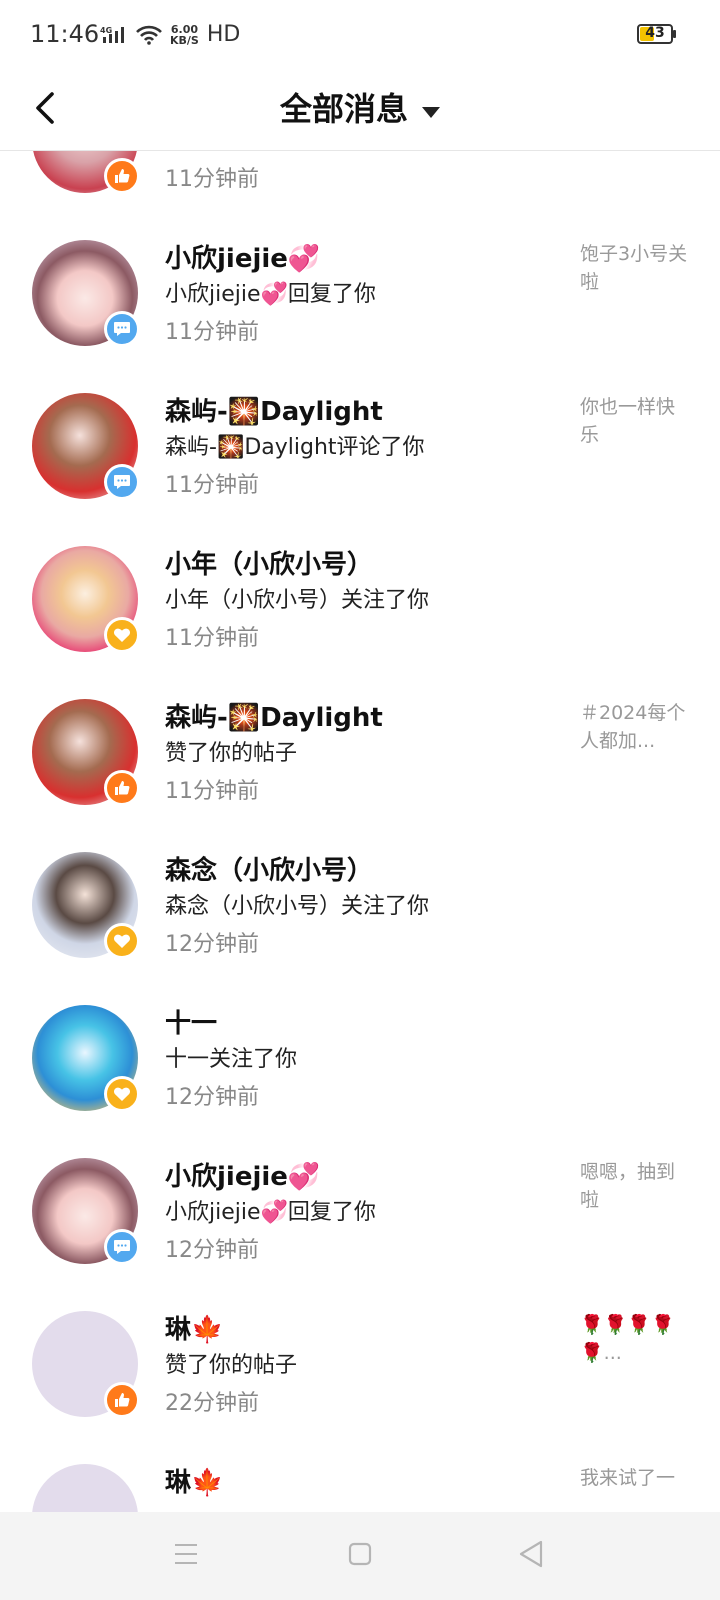 The width and height of the screenshot is (720, 1600). Describe the element at coordinates (297, 600) in the screenshot. I see `message-action: 小年（小欣小号）关注了你` at that location.